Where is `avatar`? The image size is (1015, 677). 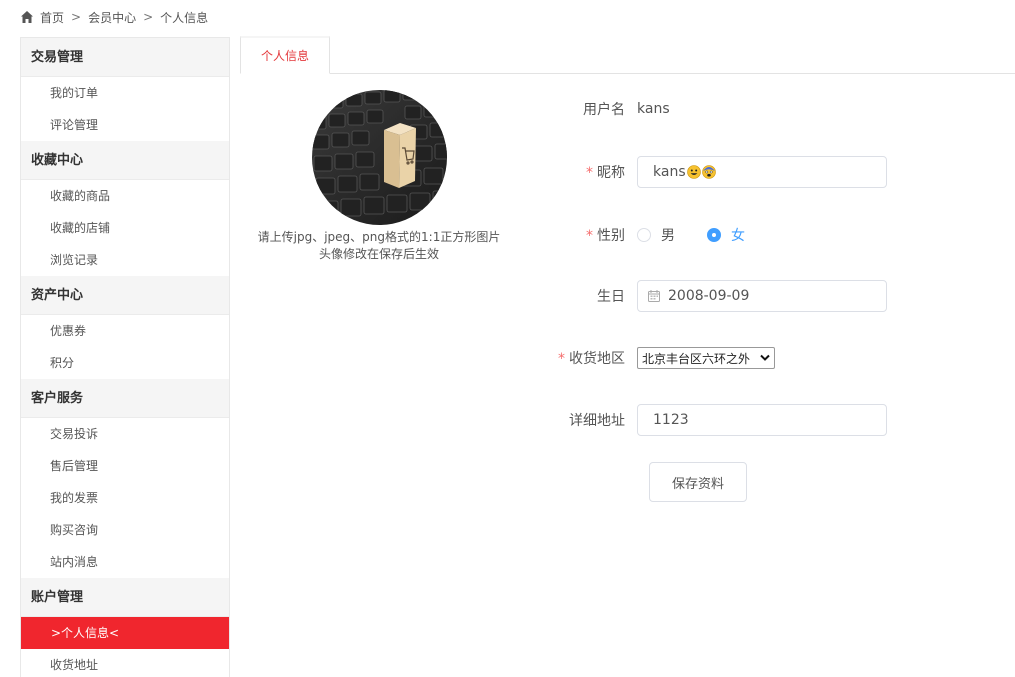 avatar is located at coordinates (379, 157).